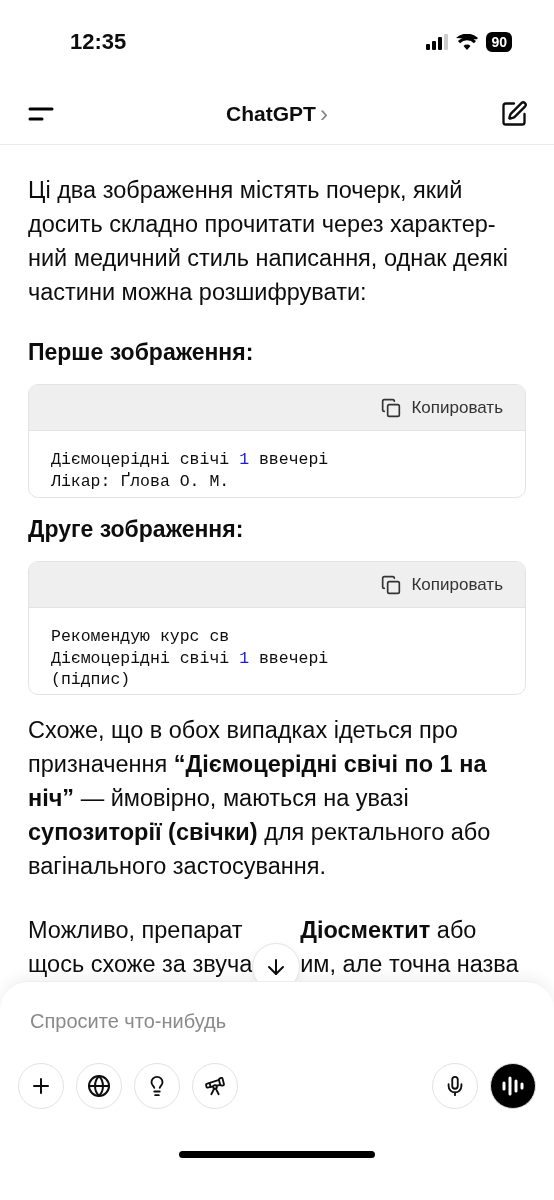  I want to click on menu-icon, so click(41, 114).